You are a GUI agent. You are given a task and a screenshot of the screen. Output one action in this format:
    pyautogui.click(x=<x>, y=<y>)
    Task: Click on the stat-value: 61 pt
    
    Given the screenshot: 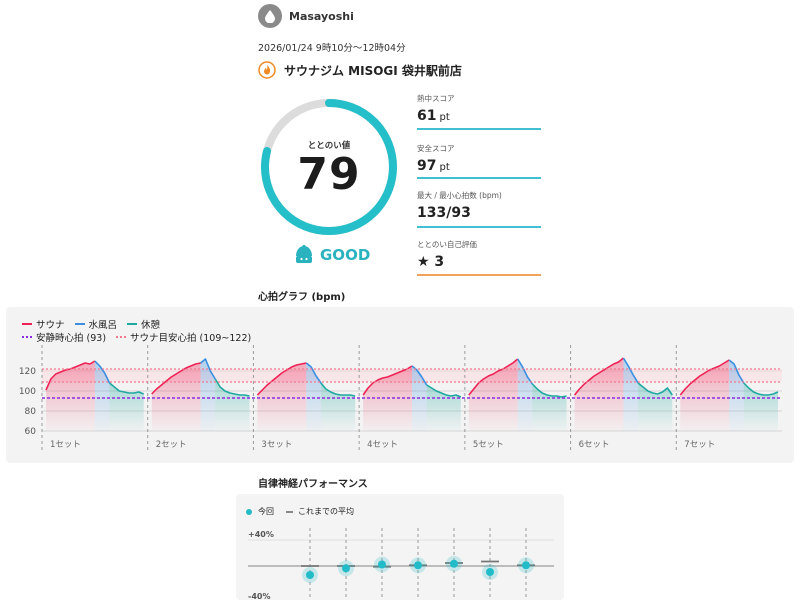 What is the action you would take?
    pyautogui.click(x=433, y=116)
    